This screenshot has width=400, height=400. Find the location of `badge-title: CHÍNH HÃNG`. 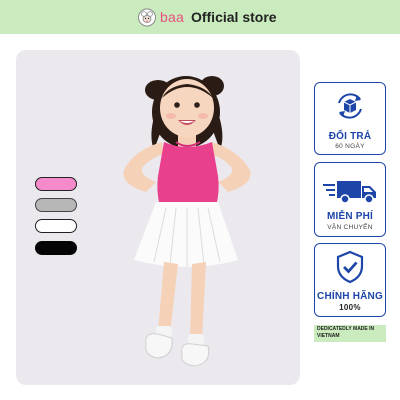

badge-title: CHÍNH HÃNG is located at coordinates (350, 296).